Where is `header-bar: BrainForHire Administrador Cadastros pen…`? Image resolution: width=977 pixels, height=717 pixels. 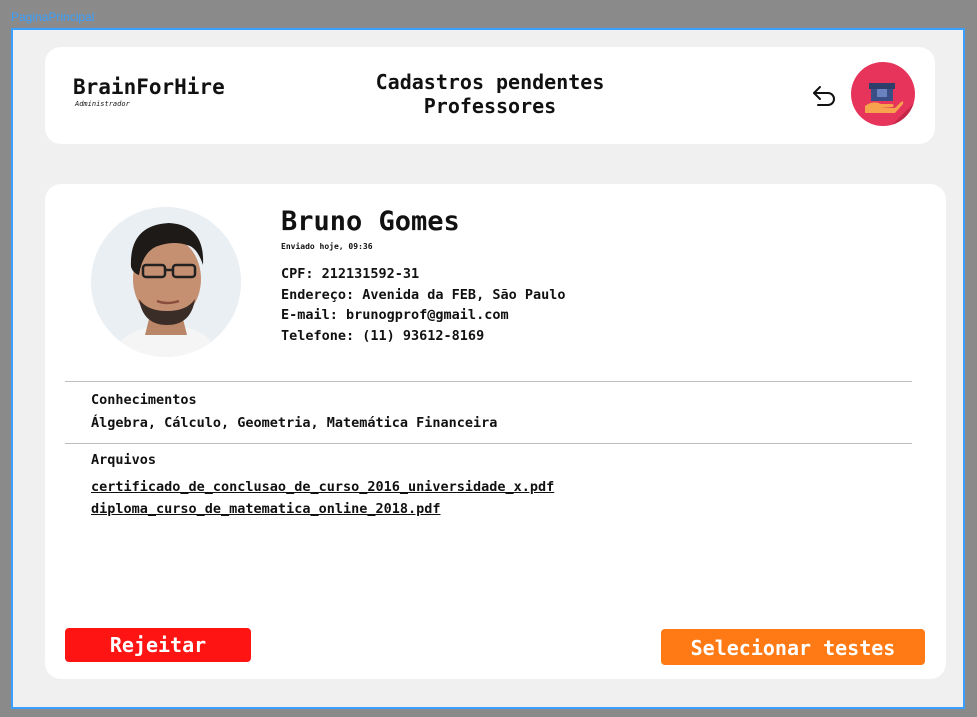 header-bar: BrainForHire Administrador Cadastros pen… is located at coordinates (490, 95).